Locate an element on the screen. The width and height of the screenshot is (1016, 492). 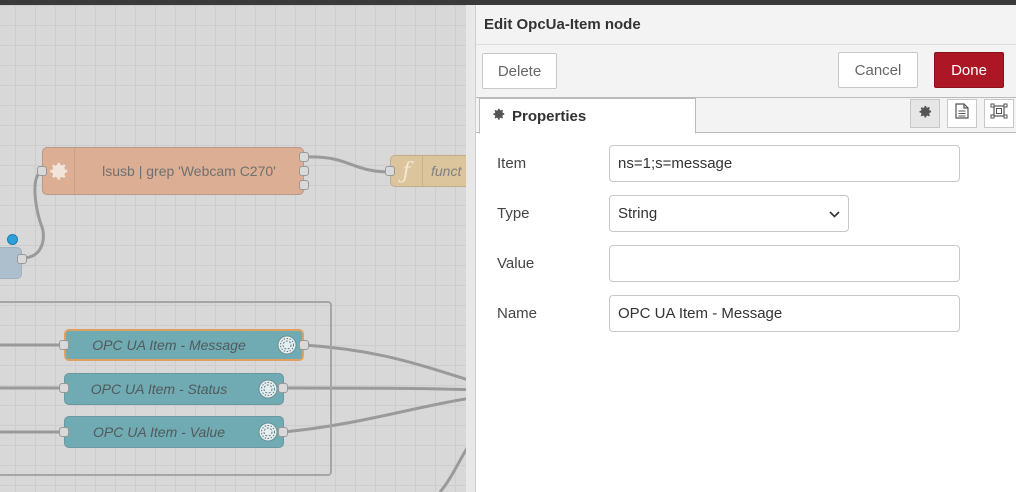
form-row-name: Name OPC UA Item - Message is located at coordinates (746, 314).